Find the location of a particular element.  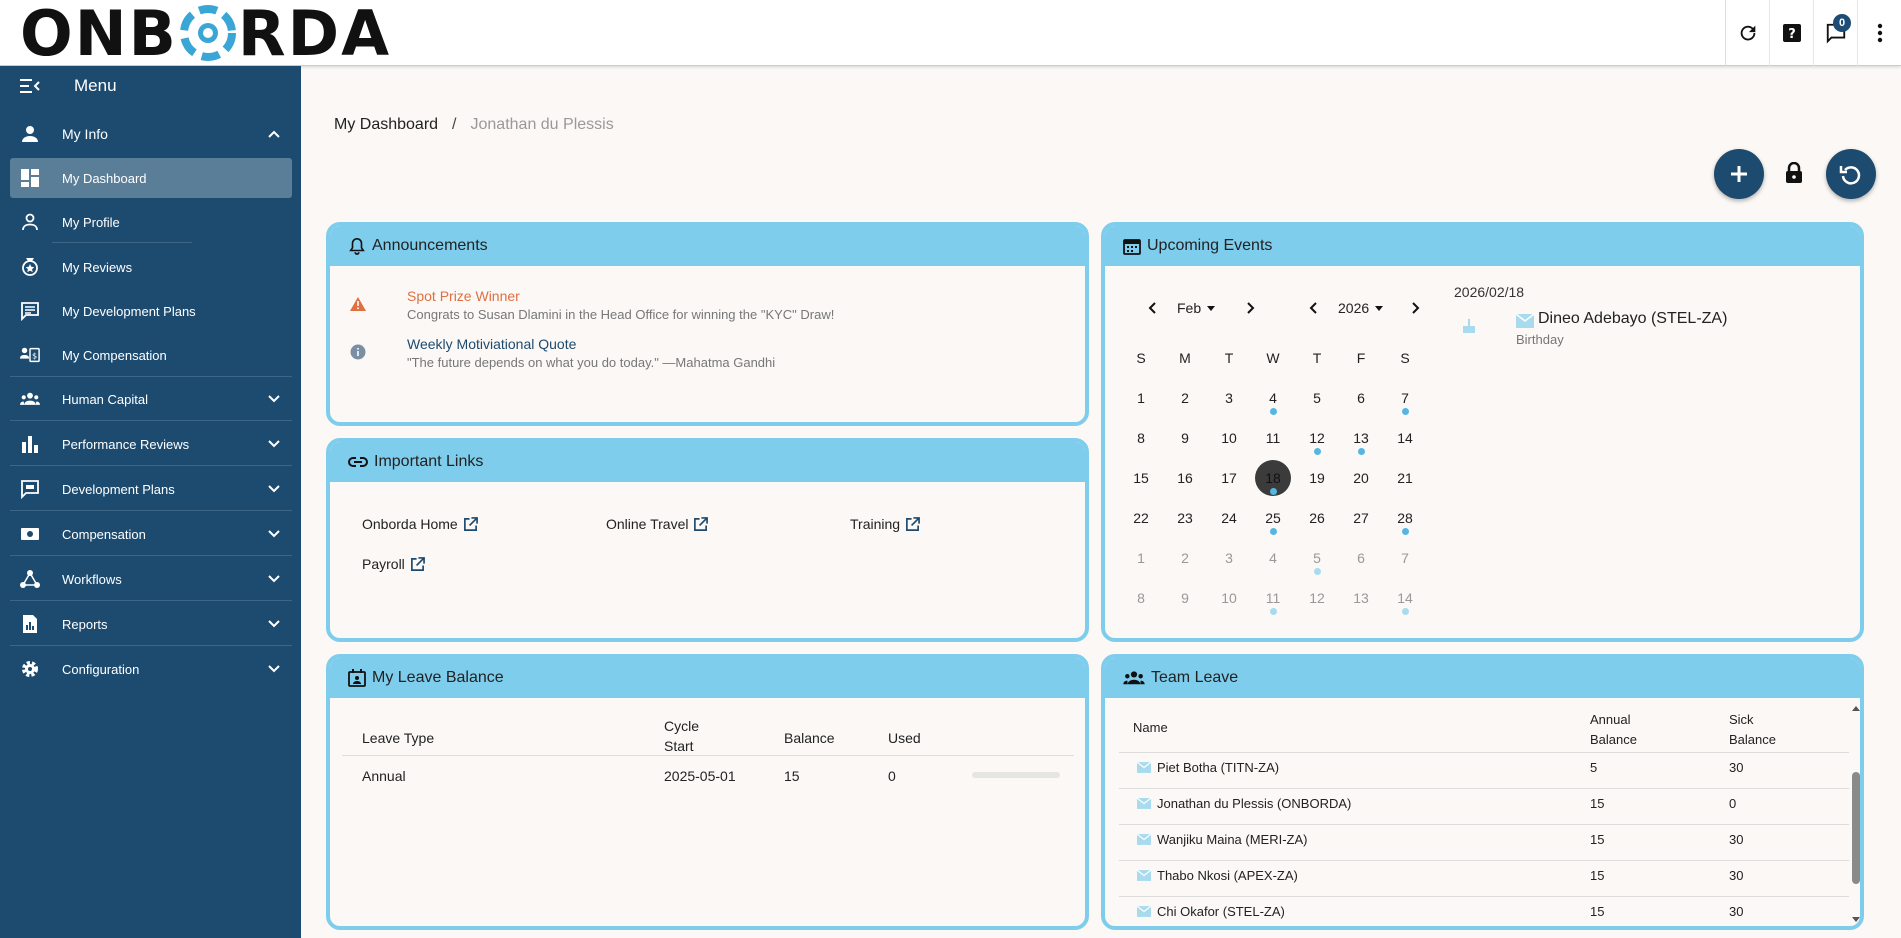

year-select: 2026 is located at coordinates (1361, 308).